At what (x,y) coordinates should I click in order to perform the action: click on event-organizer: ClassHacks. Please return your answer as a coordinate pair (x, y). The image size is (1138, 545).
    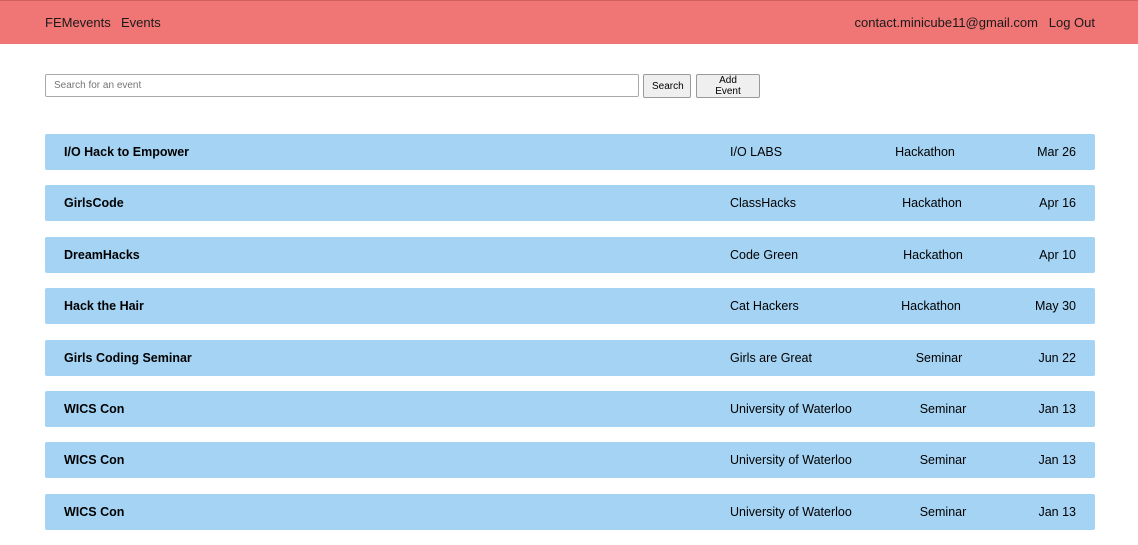
    Looking at the image, I should click on (763, 203).